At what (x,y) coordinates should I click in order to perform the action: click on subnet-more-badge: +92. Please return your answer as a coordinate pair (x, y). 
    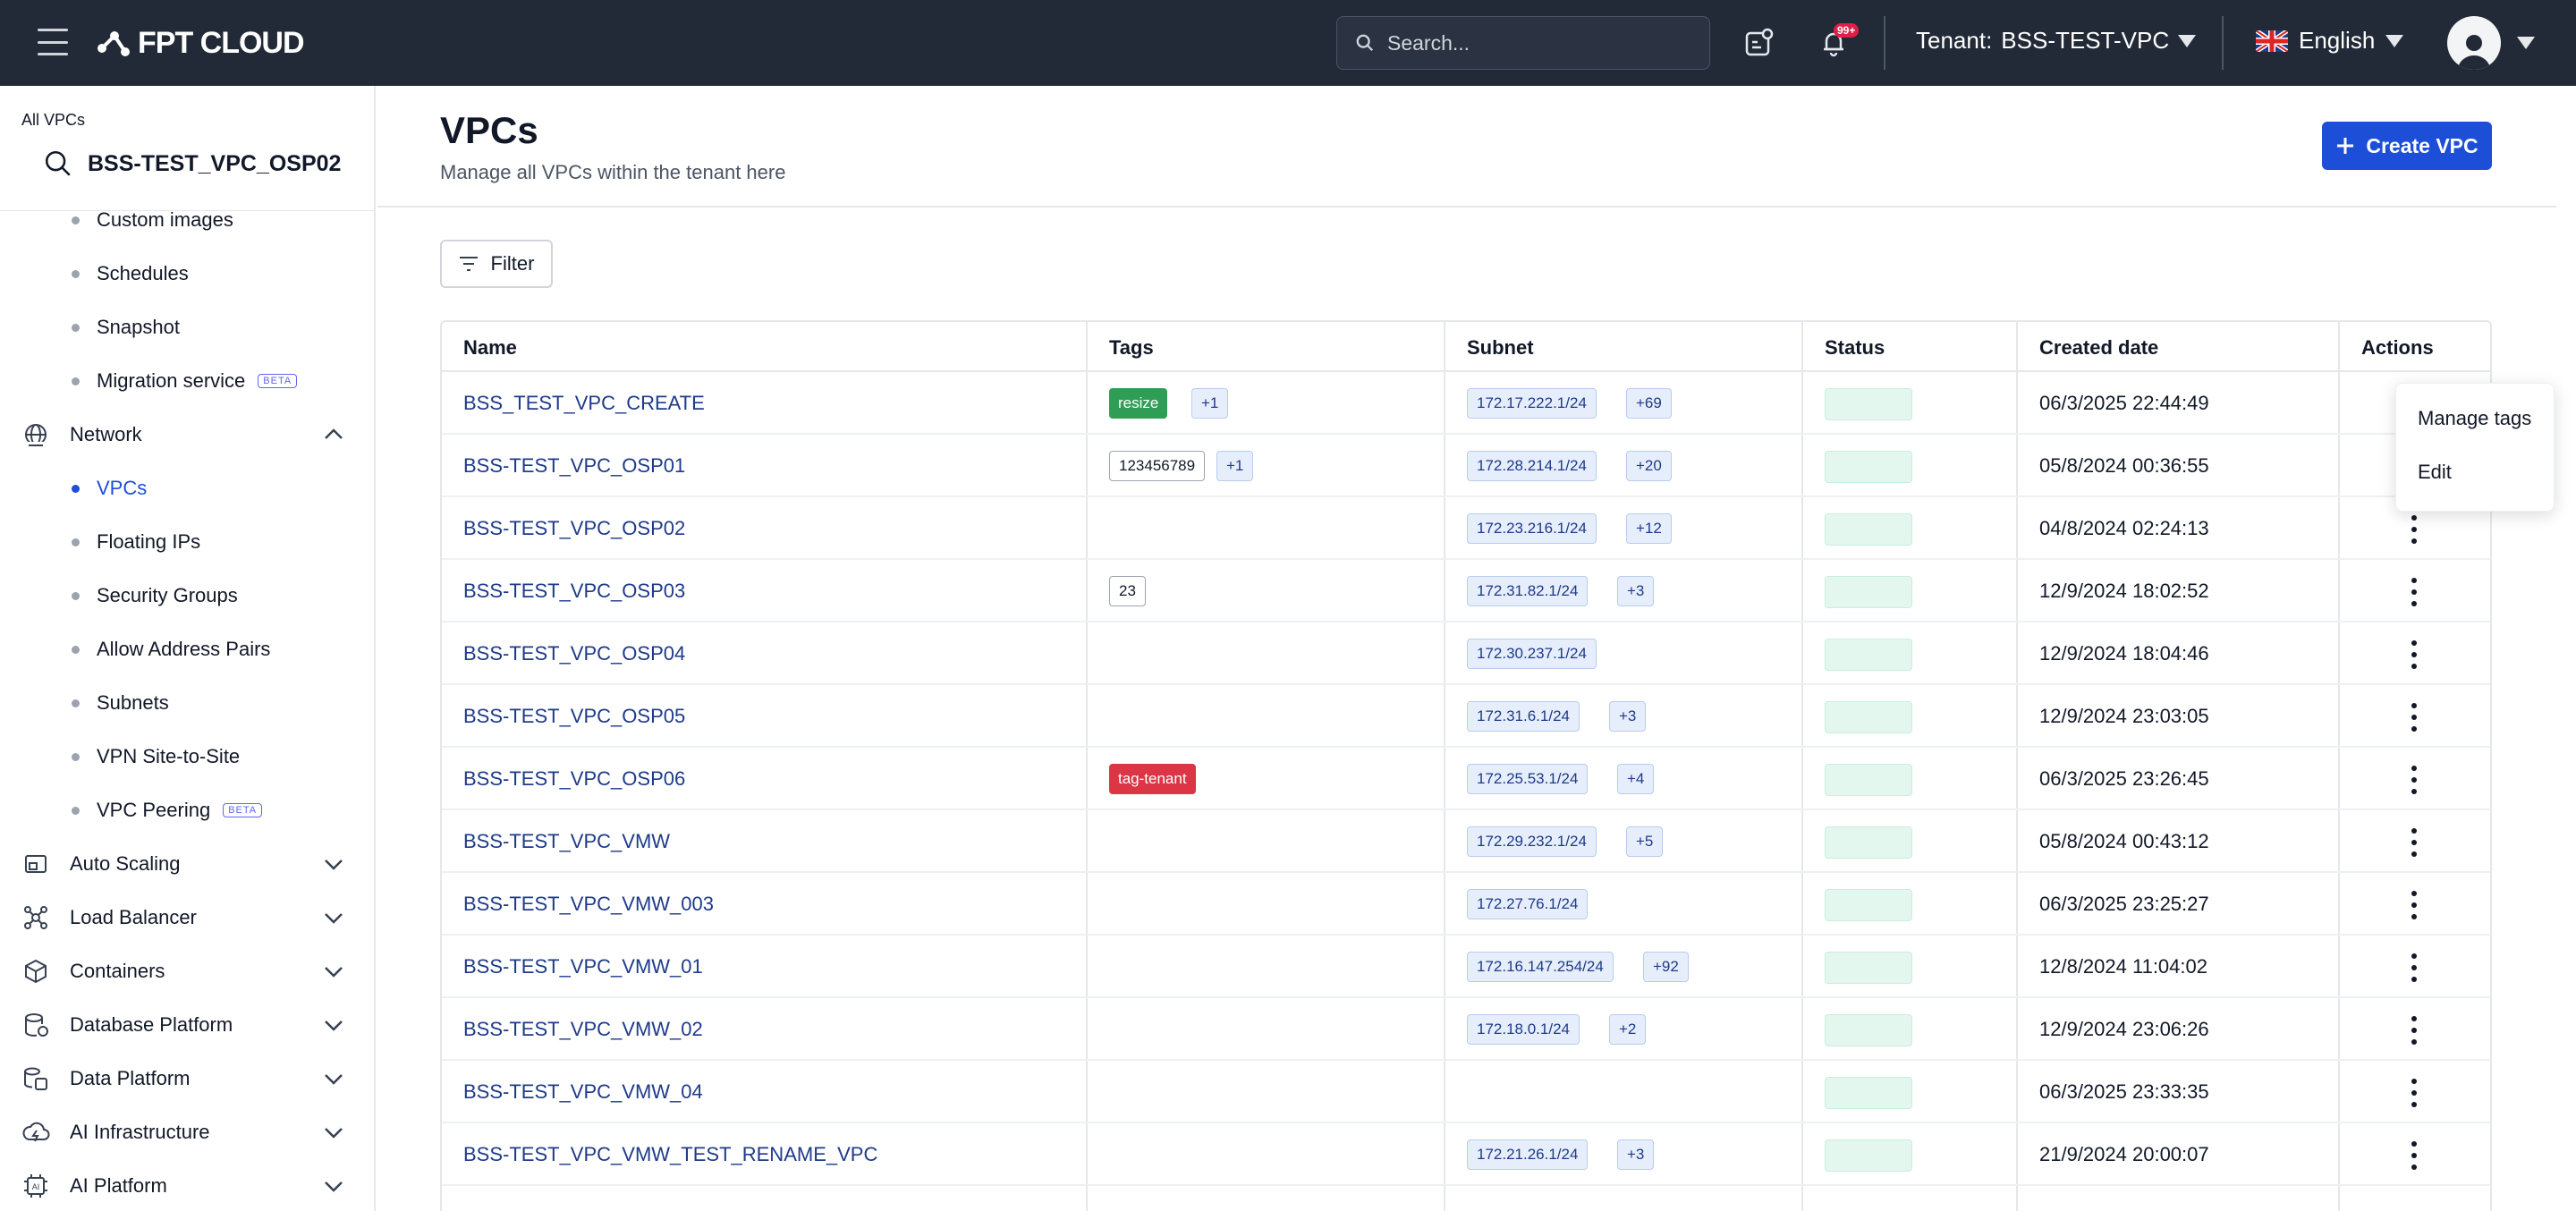
    Looking at the image, I should click on (1666, 967).